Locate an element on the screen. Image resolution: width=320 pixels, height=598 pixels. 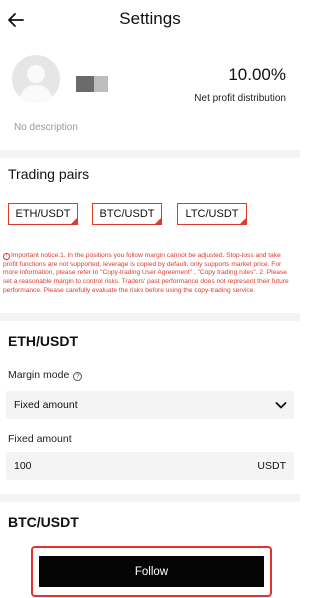
follow-button: Follow is located at coordinates (151, 571).